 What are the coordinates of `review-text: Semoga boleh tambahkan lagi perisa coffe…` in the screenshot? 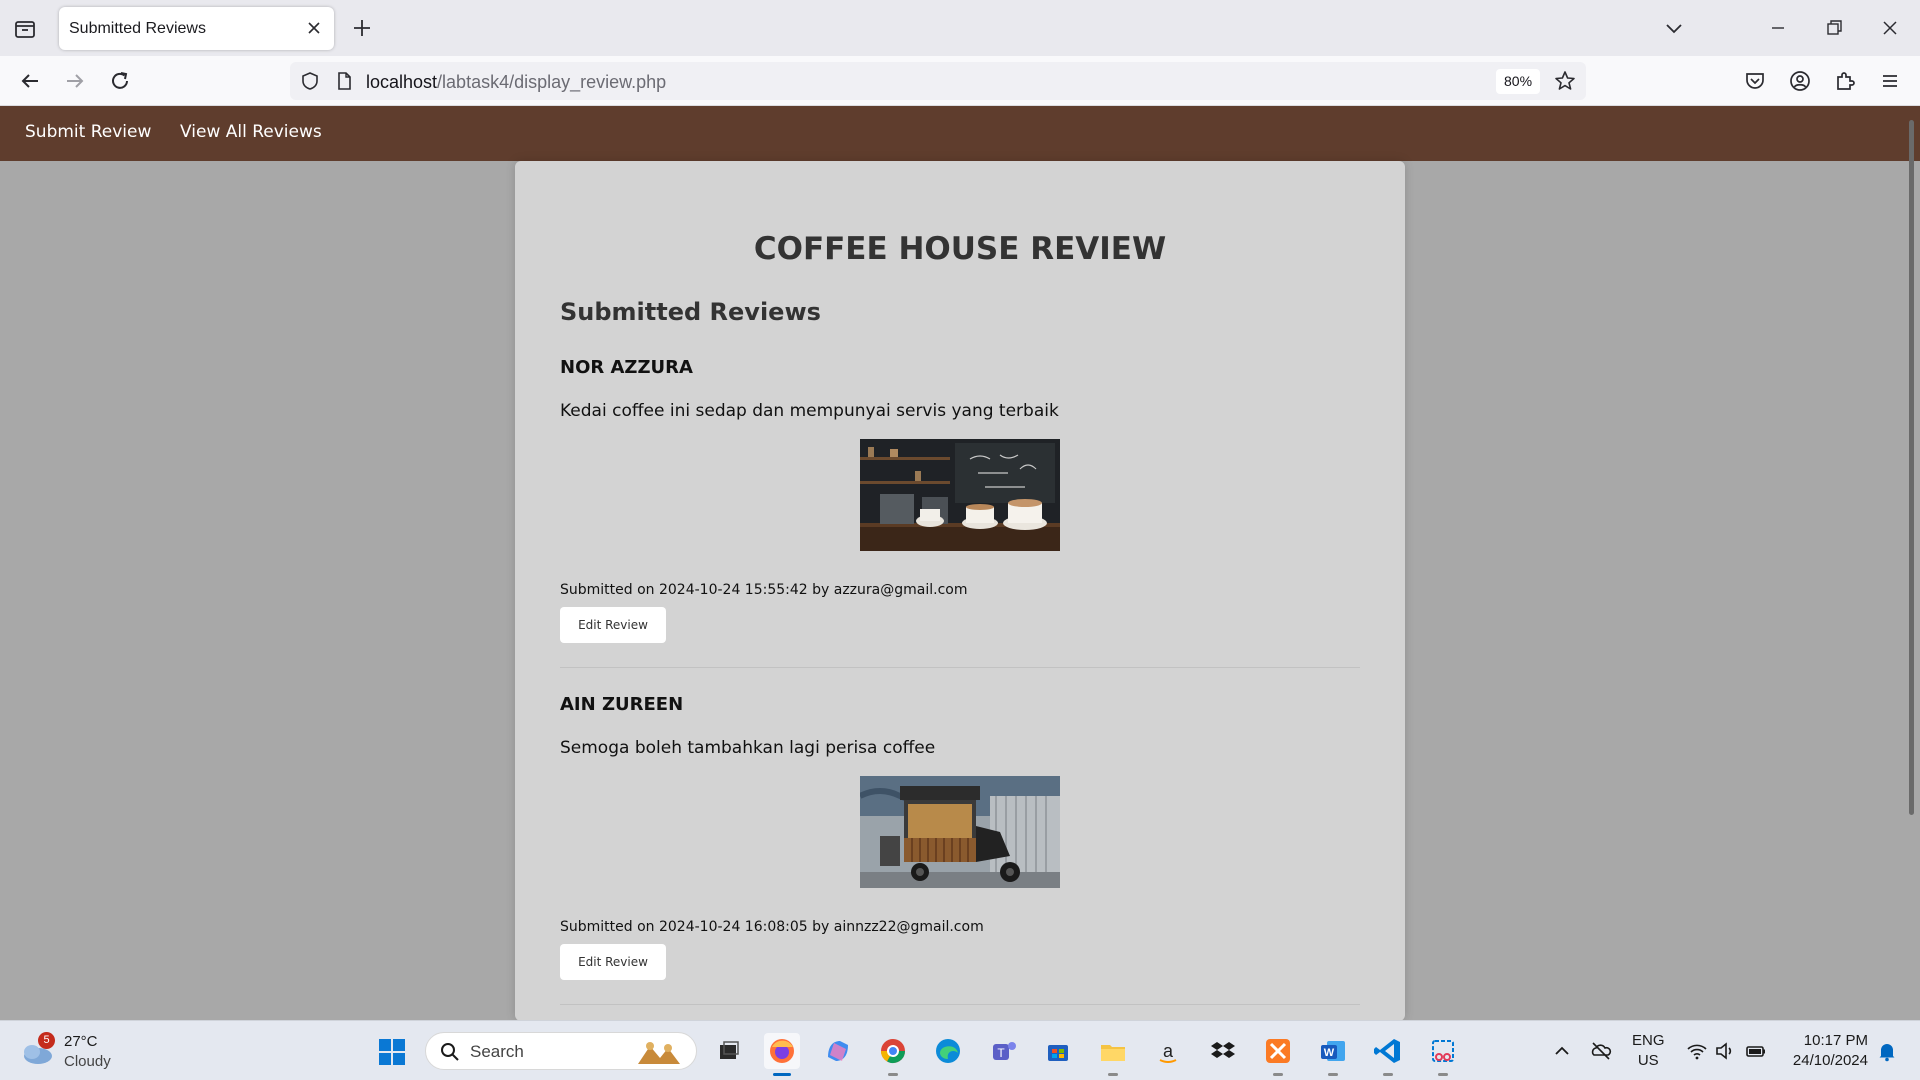 It's located at (748, 748).